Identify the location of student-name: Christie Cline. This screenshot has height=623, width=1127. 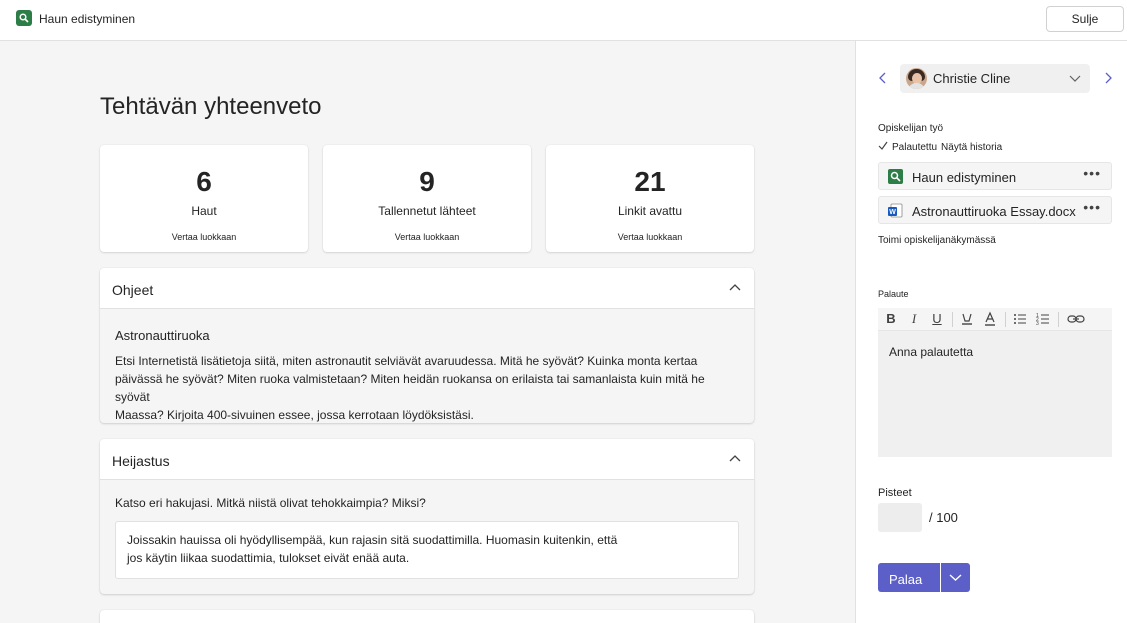
(972, 78).